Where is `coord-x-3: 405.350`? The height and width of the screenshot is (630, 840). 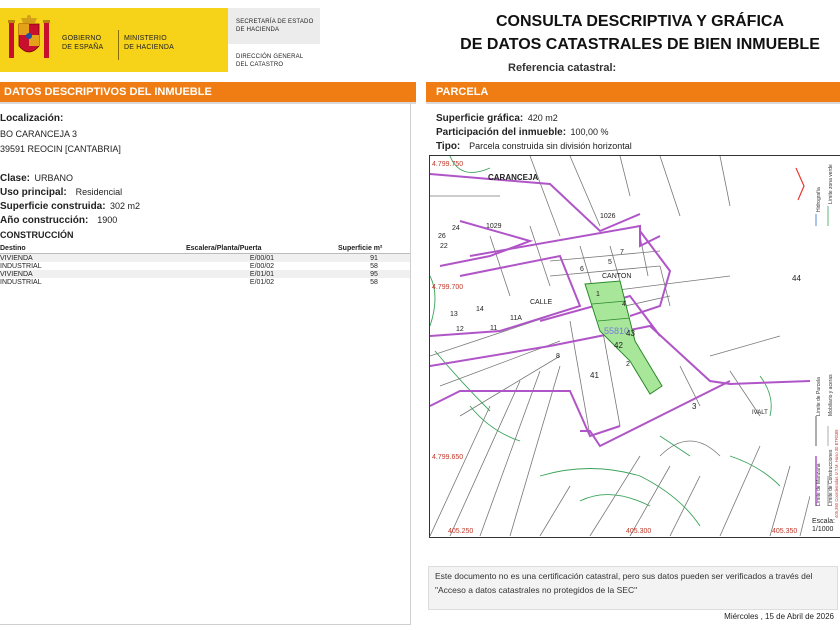 coord-x-3: 405.350 is located at coordinates (784, 531).